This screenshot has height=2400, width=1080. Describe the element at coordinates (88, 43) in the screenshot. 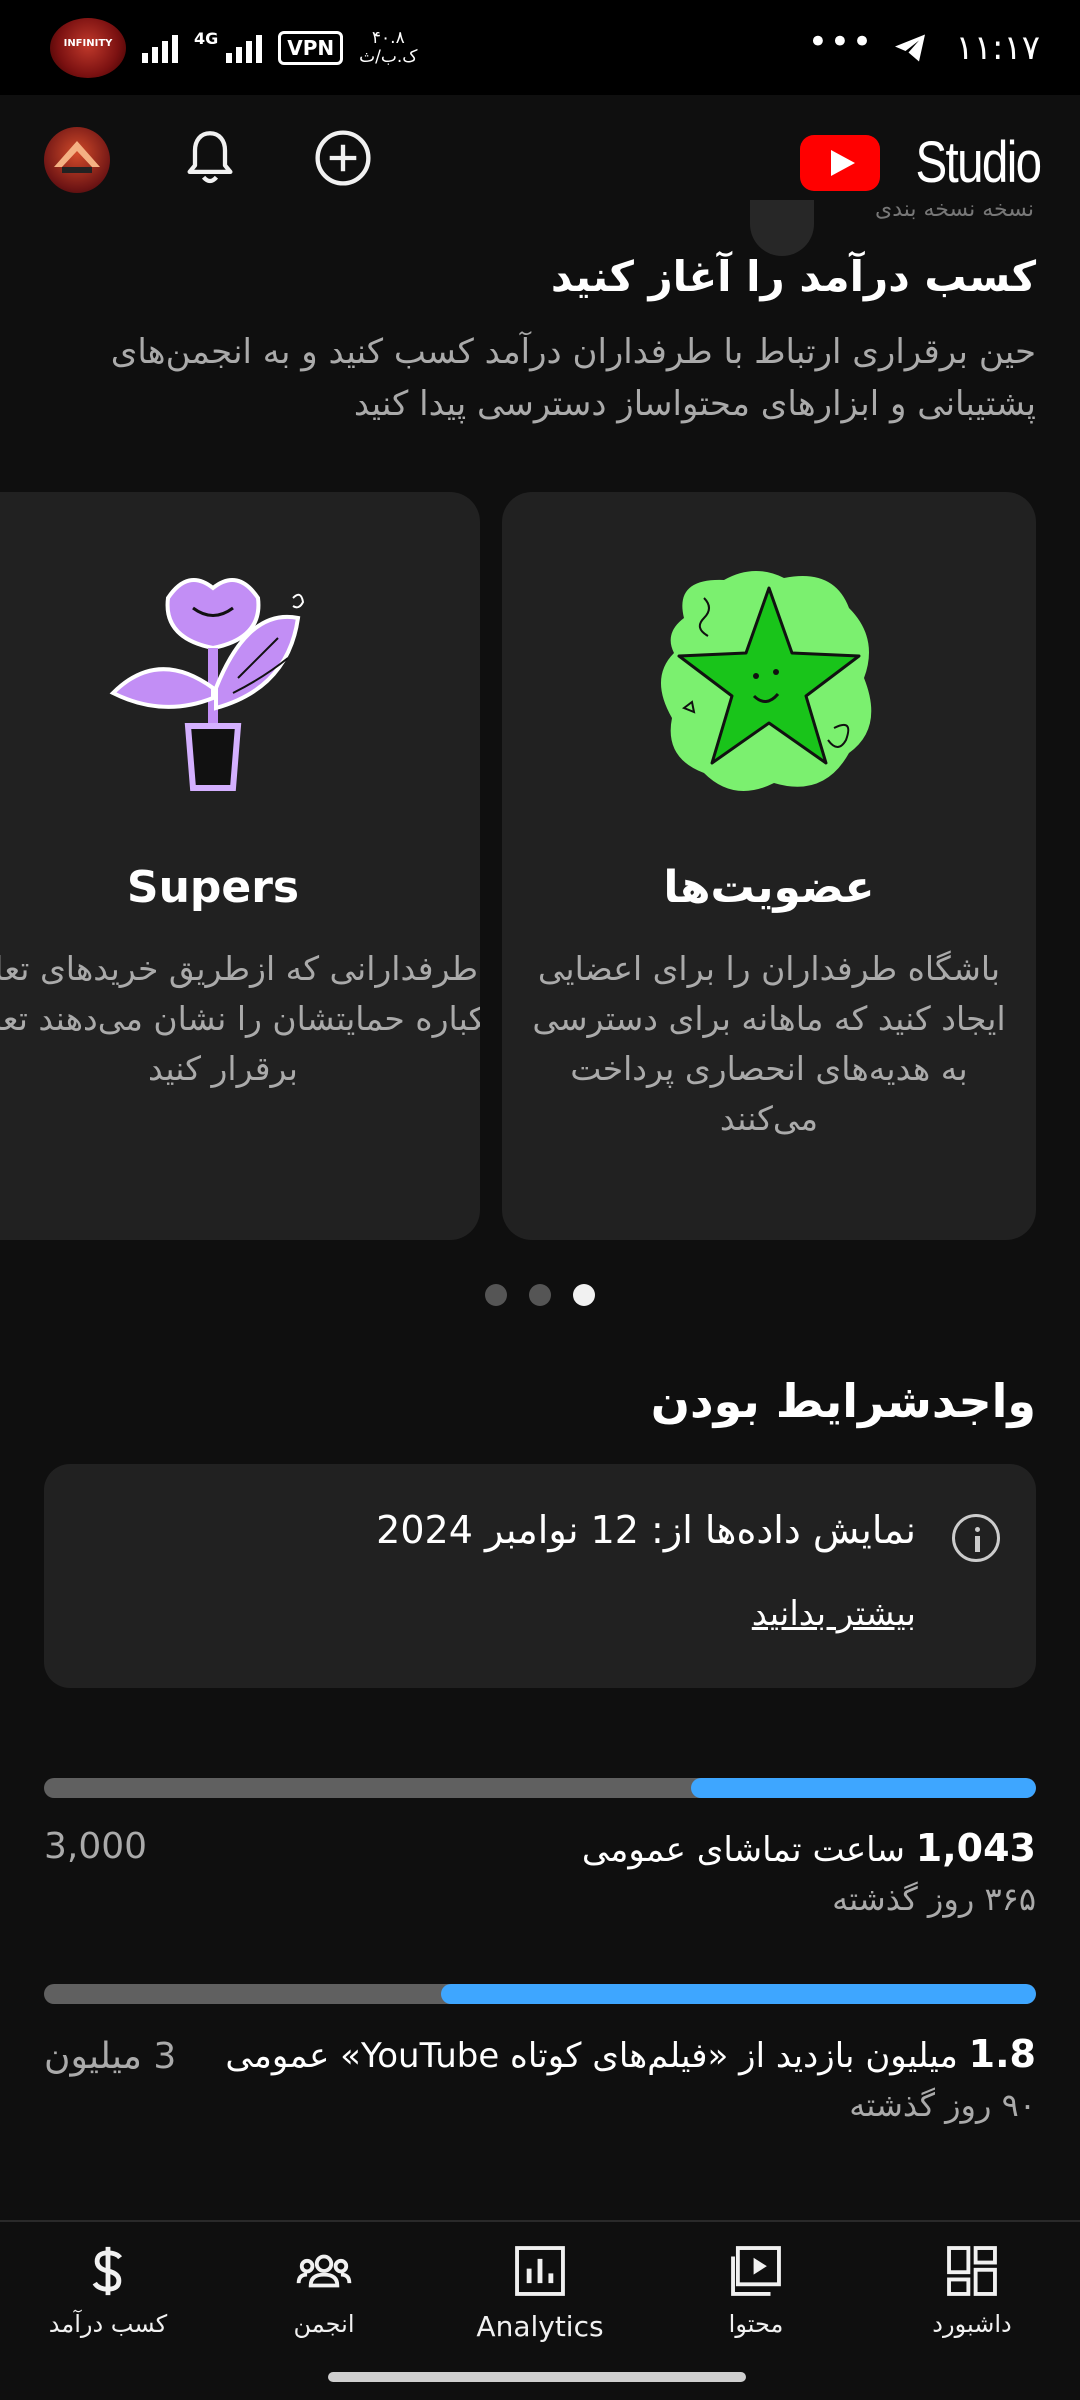

I see `overlay-logo-text: INFINITY` at that location.